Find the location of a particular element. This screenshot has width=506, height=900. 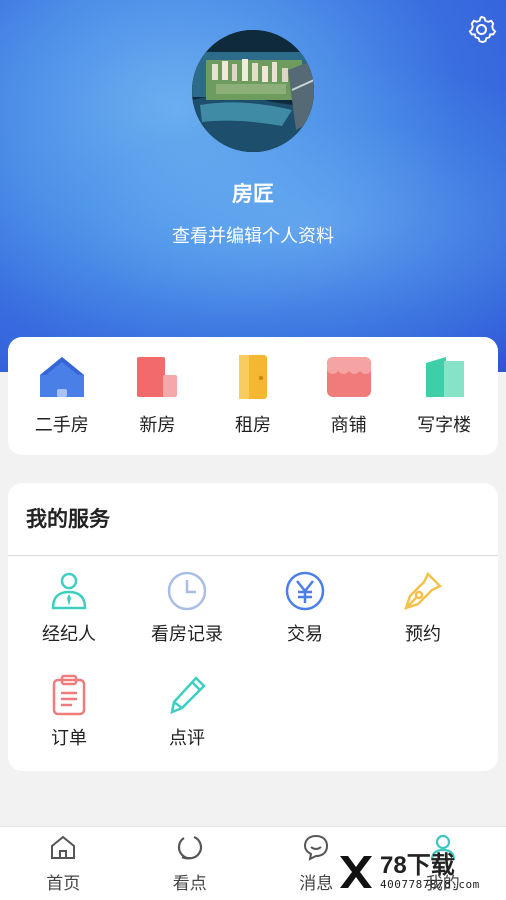

house-icon is located at coordinates (61, 377).